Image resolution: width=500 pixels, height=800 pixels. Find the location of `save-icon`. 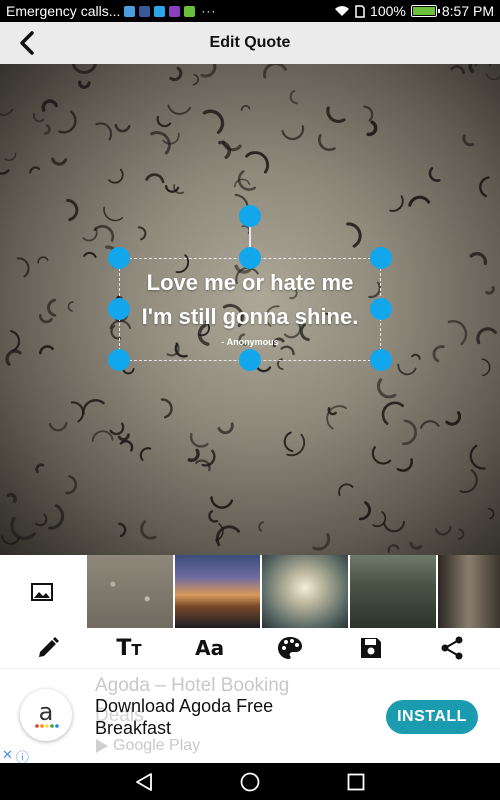

save-icon is located at coordinates (370, 648).